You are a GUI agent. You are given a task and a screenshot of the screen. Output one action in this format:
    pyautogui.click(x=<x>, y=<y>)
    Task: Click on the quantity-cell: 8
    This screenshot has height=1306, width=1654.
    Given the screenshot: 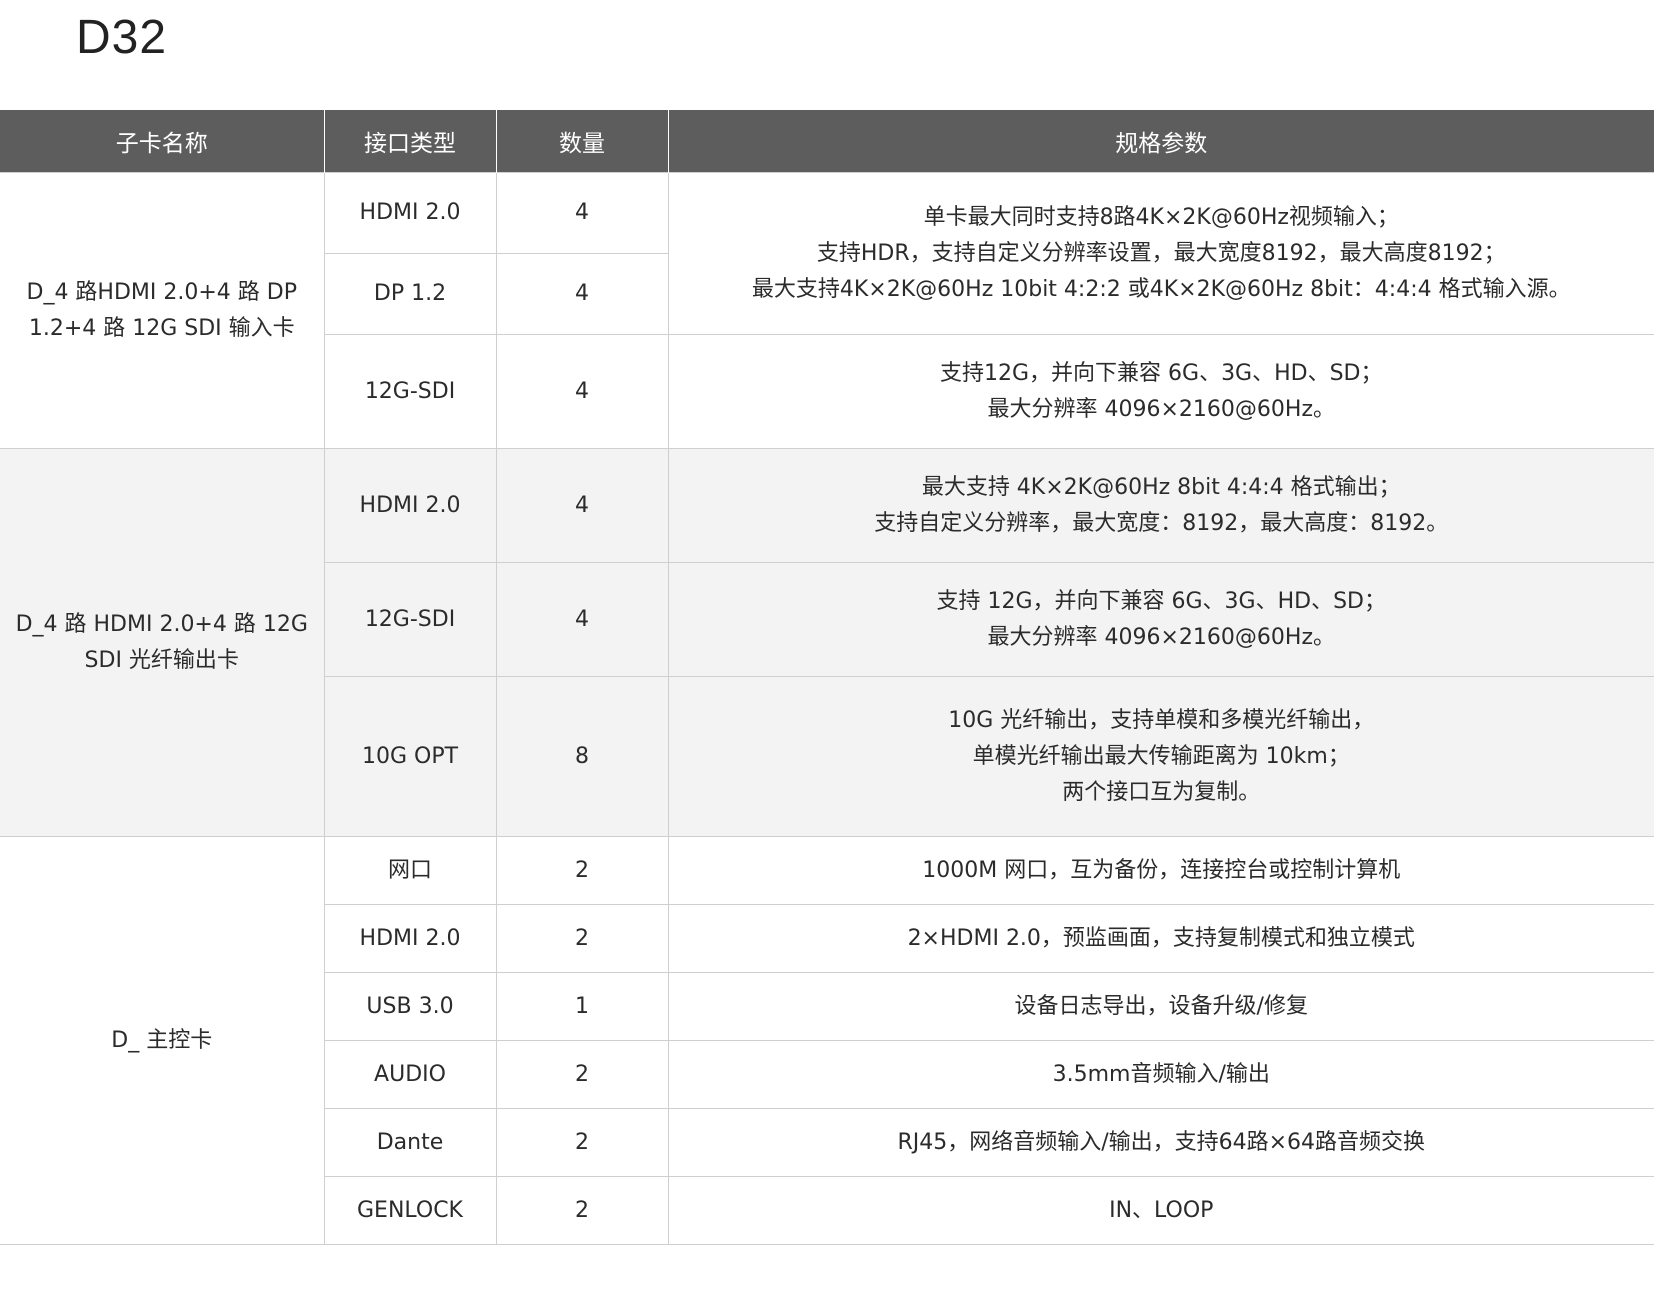 What is the action you would take?
    pyautogui.click(x=582, y=756)
    